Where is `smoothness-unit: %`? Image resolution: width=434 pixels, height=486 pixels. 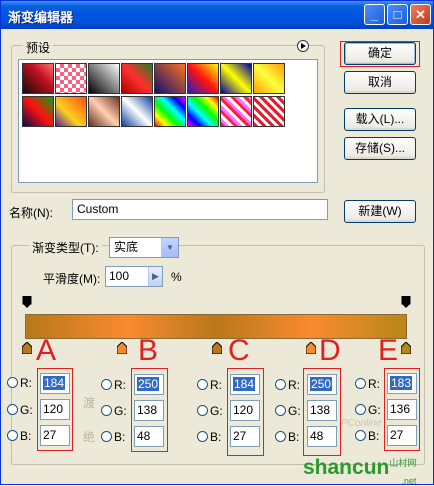 smoothness-unit: % is located at coordinates (176, 277).